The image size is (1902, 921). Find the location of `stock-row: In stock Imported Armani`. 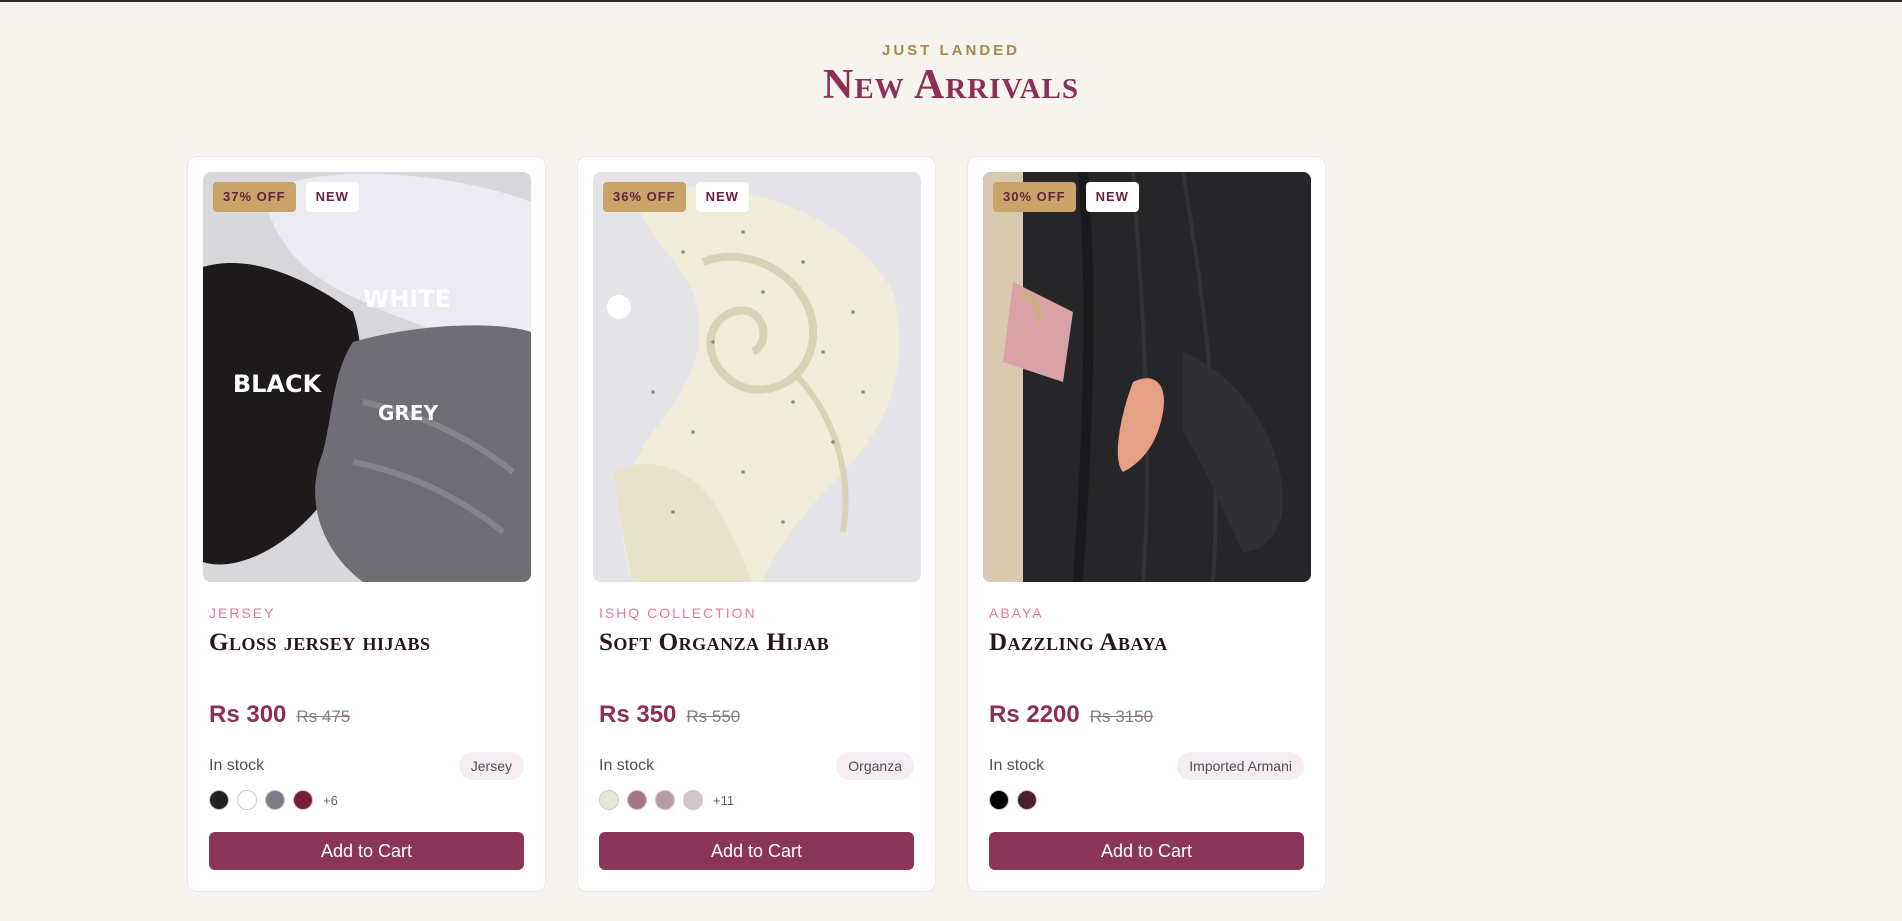

stock-row: In stock Imported Armani is located at coordinates (1146, 766).